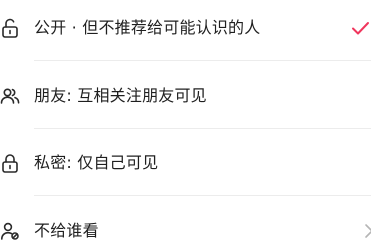 The width and height of the screenshot is (371, 249). I want to click on person-block-icon, so click(10, 231).